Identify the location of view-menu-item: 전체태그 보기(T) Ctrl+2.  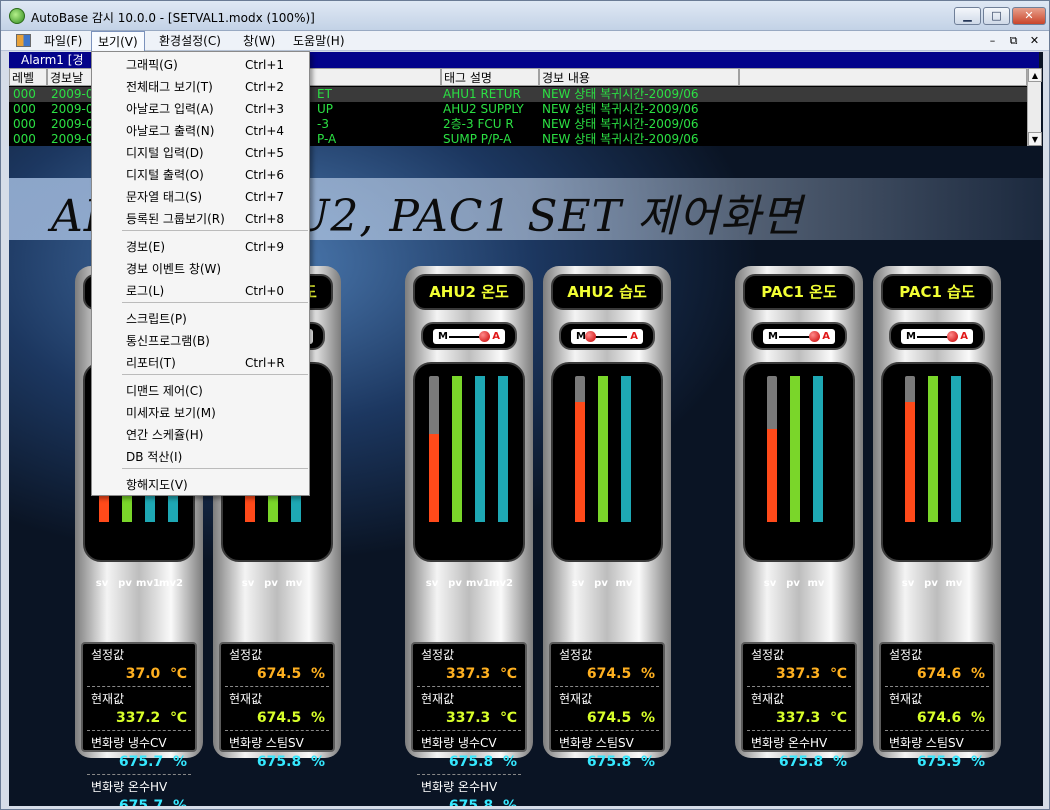
(200, 87).